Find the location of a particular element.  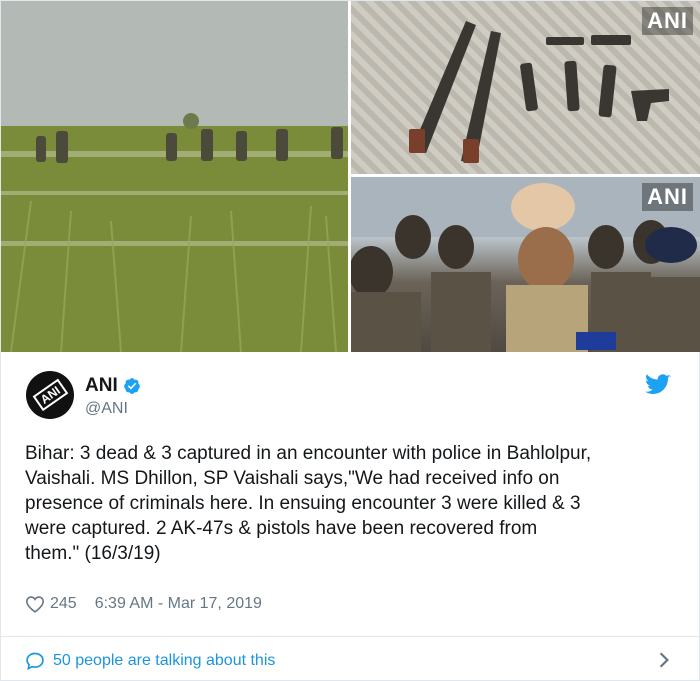

heart-icon is located at coordinates (35, 604).